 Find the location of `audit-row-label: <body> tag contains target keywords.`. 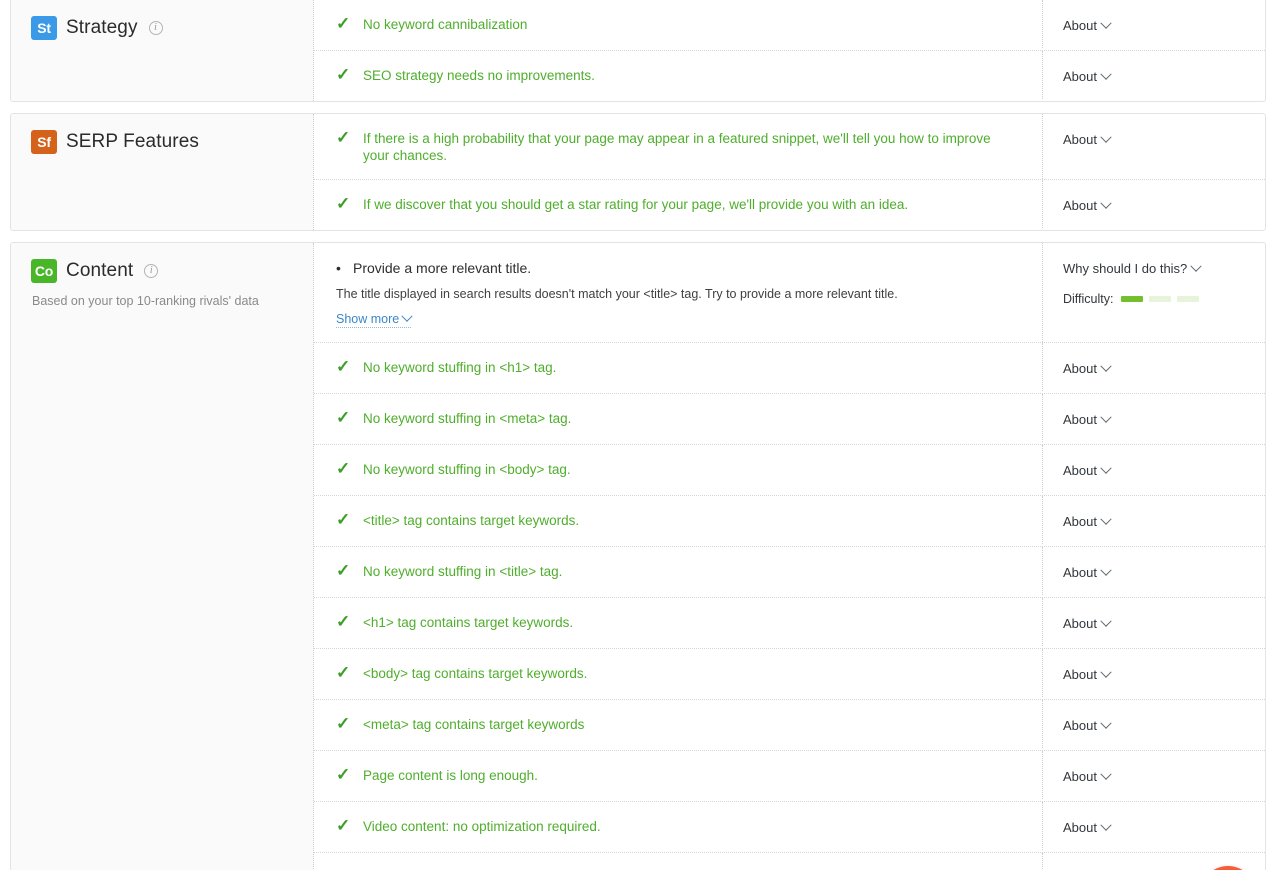

audit-row-label: <body> tag contains target keywords. is located at coordinates (475, 673).